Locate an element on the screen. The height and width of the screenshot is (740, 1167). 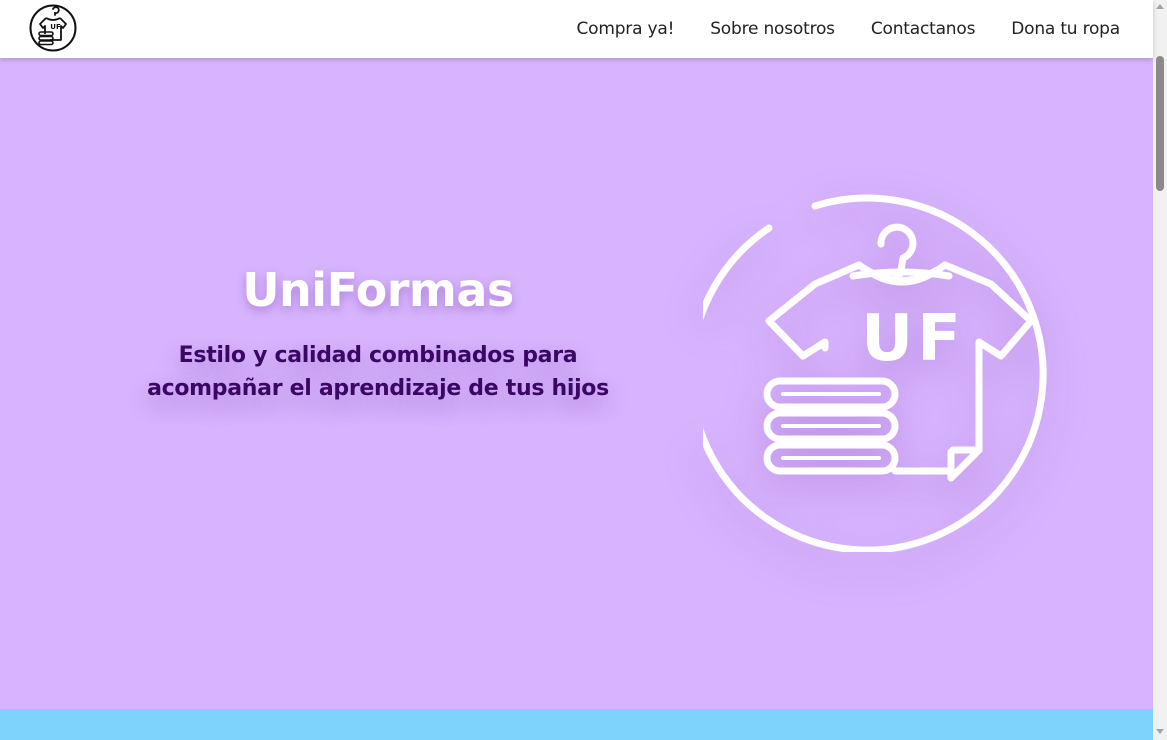
hero-title: UniFormas is located at coordinates (378, 290).